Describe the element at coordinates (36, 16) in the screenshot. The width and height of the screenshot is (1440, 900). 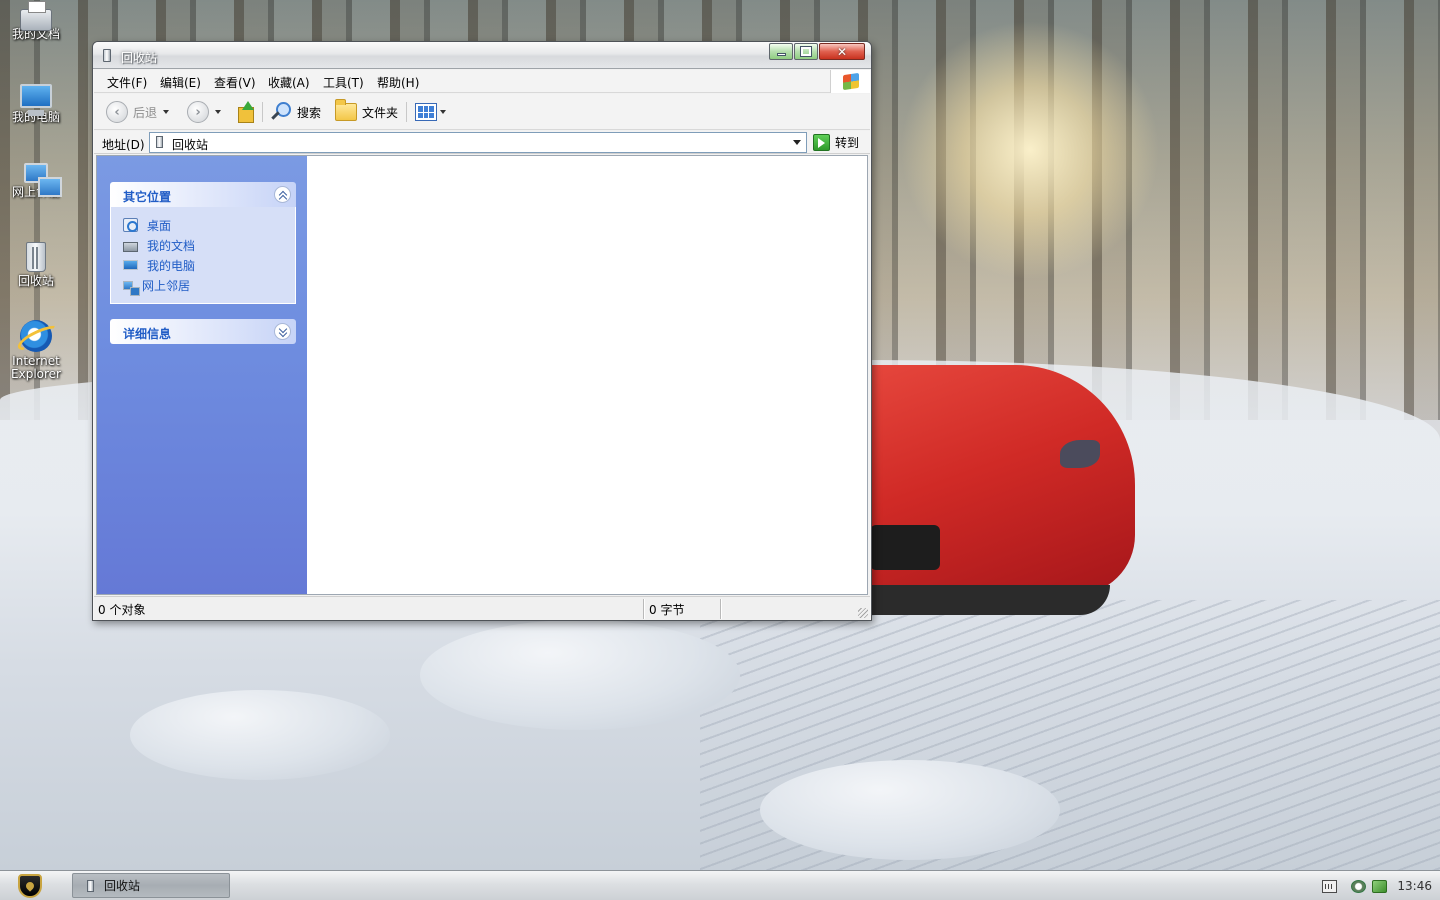
I see `printer-icon` at that location.